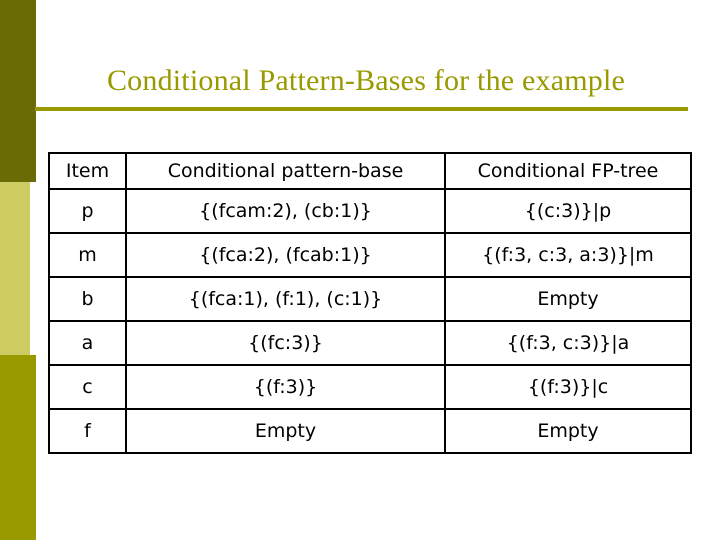 This screenshot has width=720, height=540. I want to click on cell-item: b, so click(87, 299).